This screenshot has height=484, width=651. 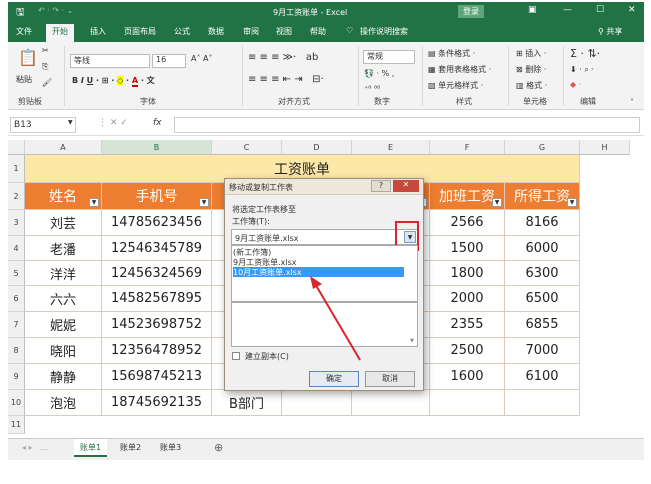 I want to click on row-header-7: 7, so click(x=16, y=325).